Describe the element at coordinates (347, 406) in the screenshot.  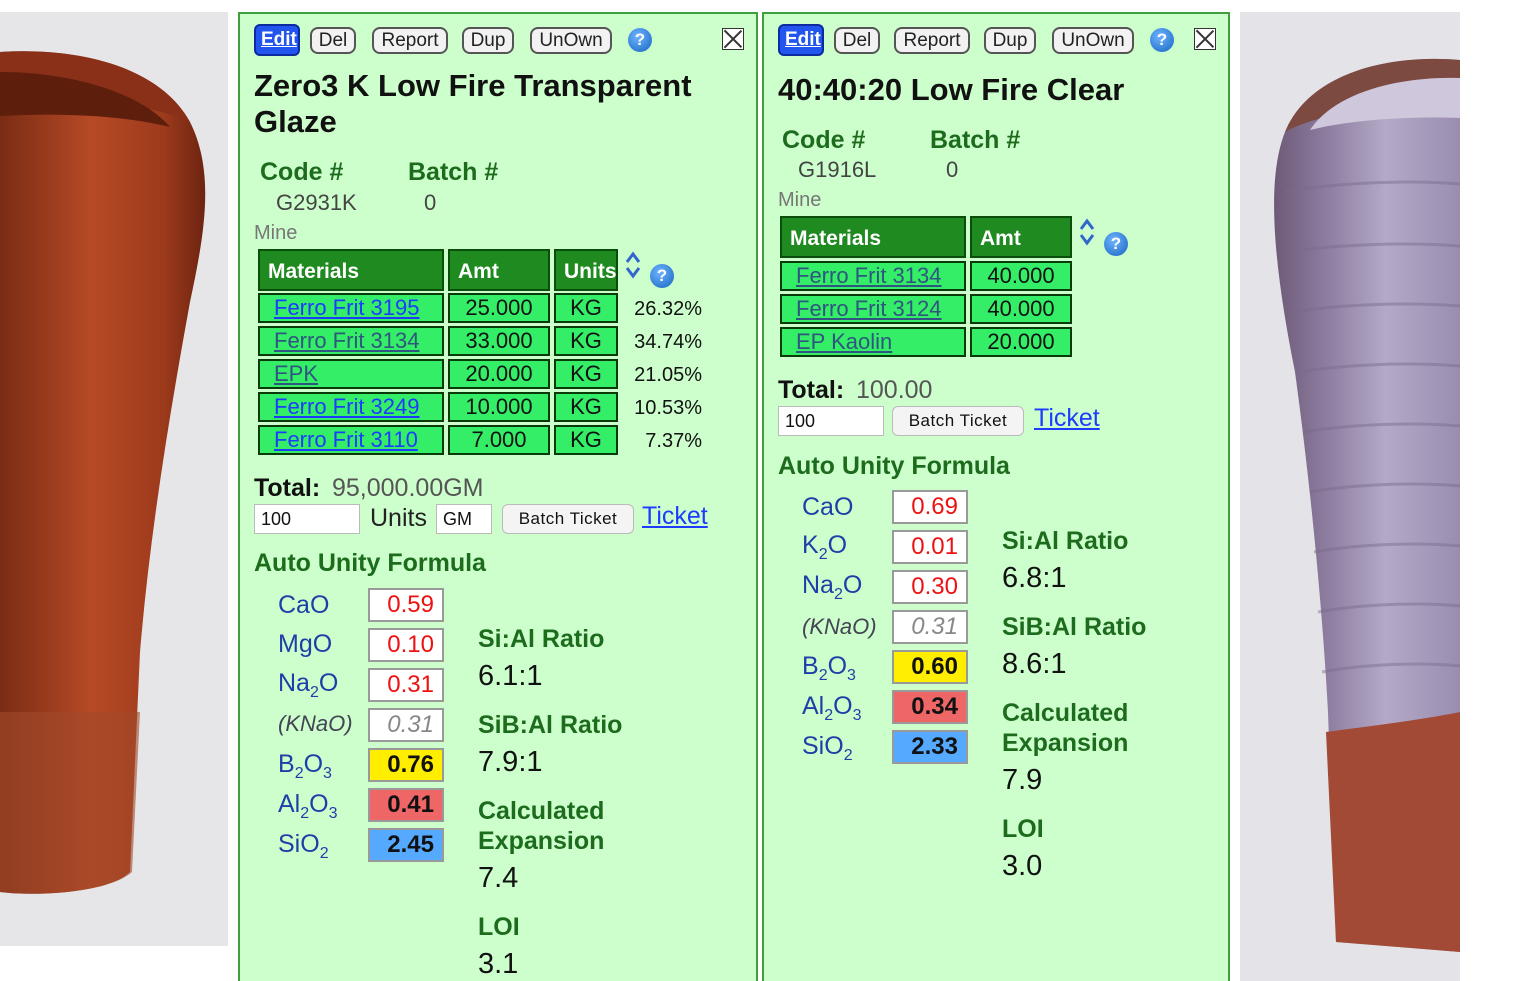
I see `material-link: Ferro Frit 3249` at that location.